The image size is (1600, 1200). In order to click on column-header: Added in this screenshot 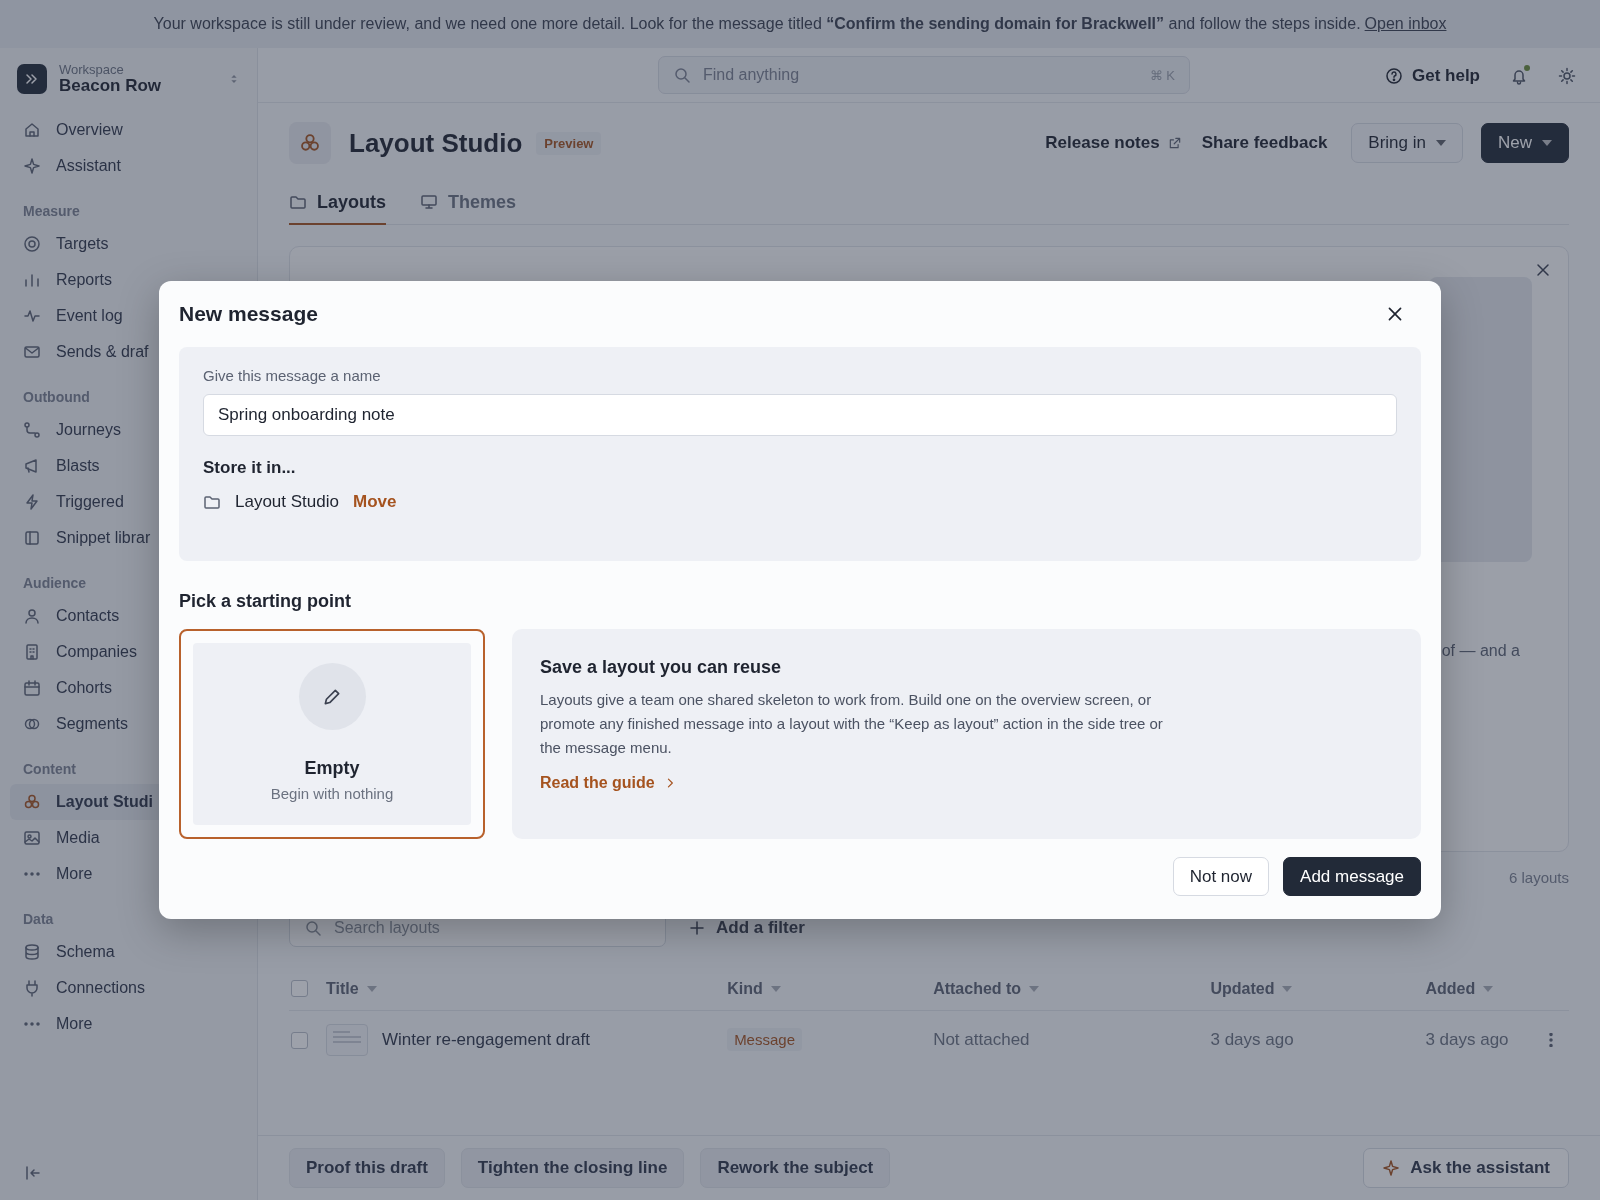, I will do `click(1487, 988)`.